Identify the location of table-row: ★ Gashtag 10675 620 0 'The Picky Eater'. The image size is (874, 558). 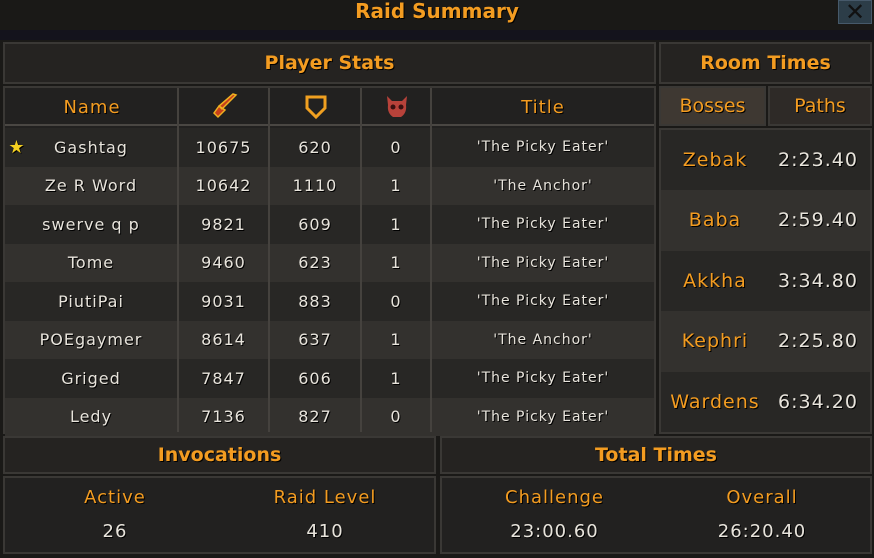
(329, 147).